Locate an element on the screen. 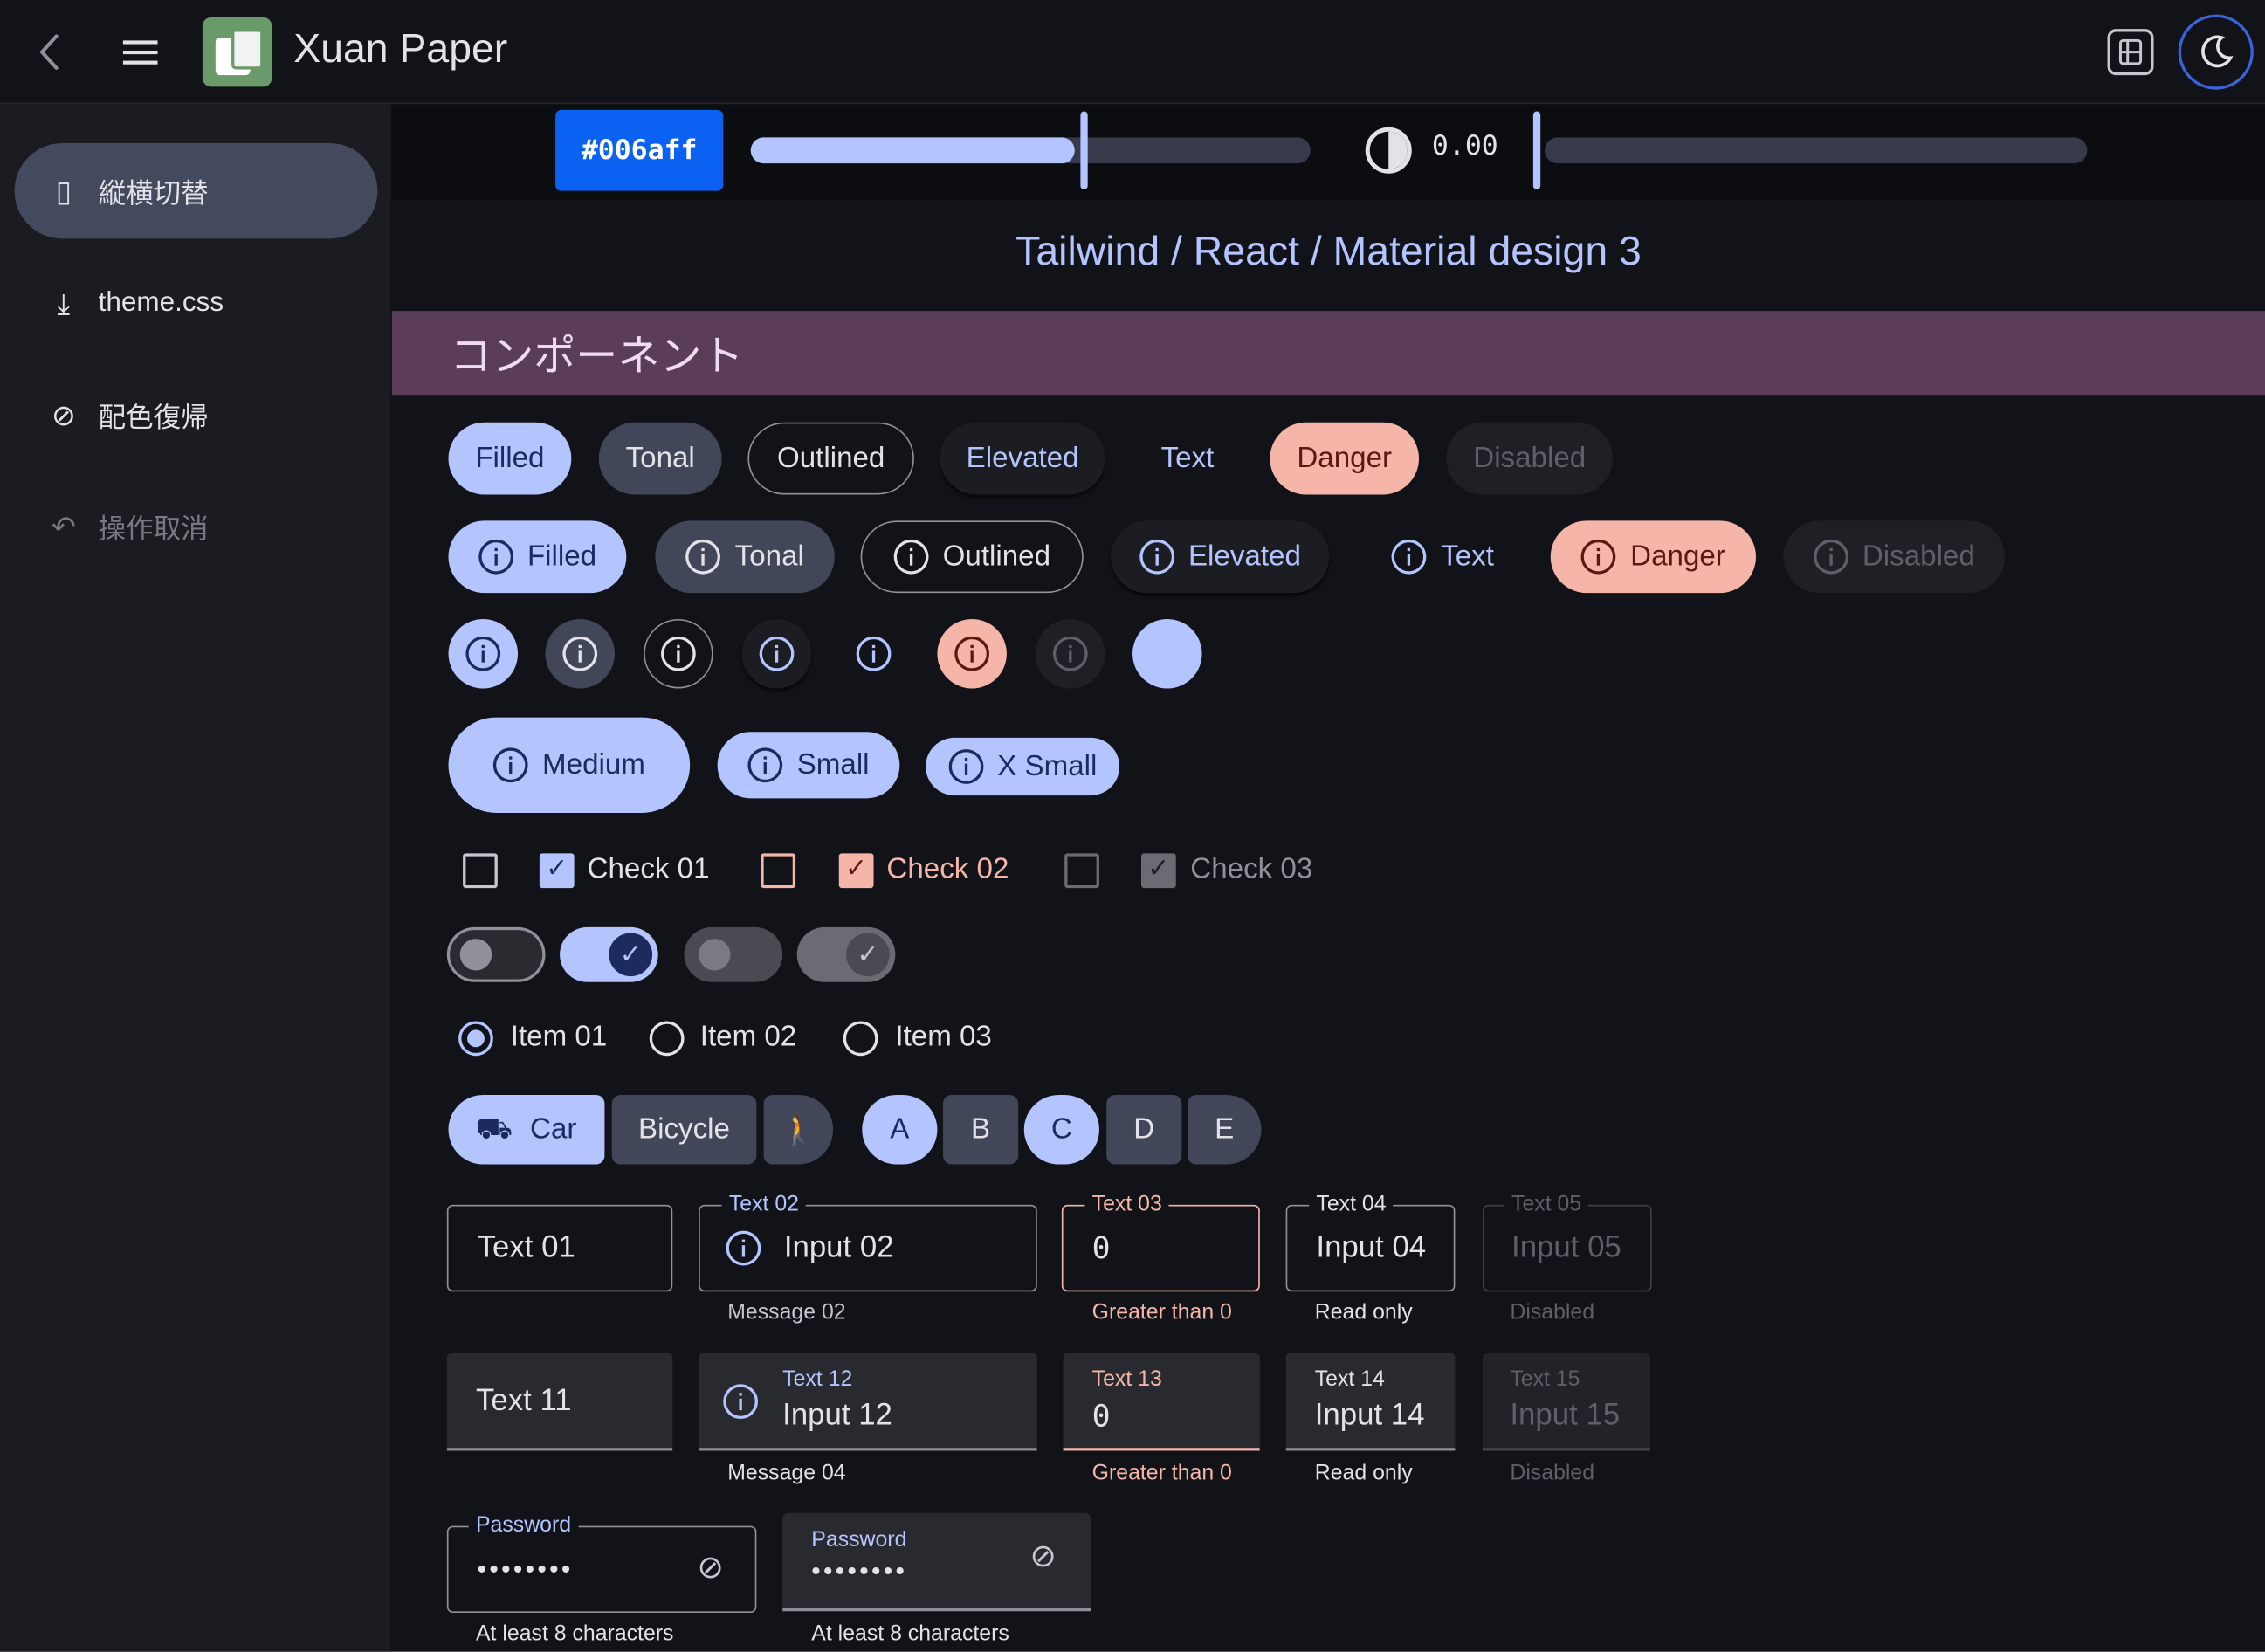  contrast-slider-track is located at coordinates (1816, 150).